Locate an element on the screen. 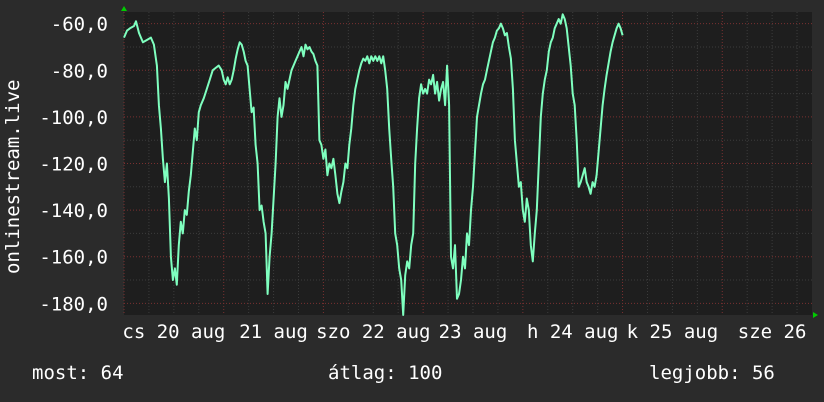 The width and height of the screenshot is (824, 402). y-tick-label: -160,0 is located at coordinates (73, 258).